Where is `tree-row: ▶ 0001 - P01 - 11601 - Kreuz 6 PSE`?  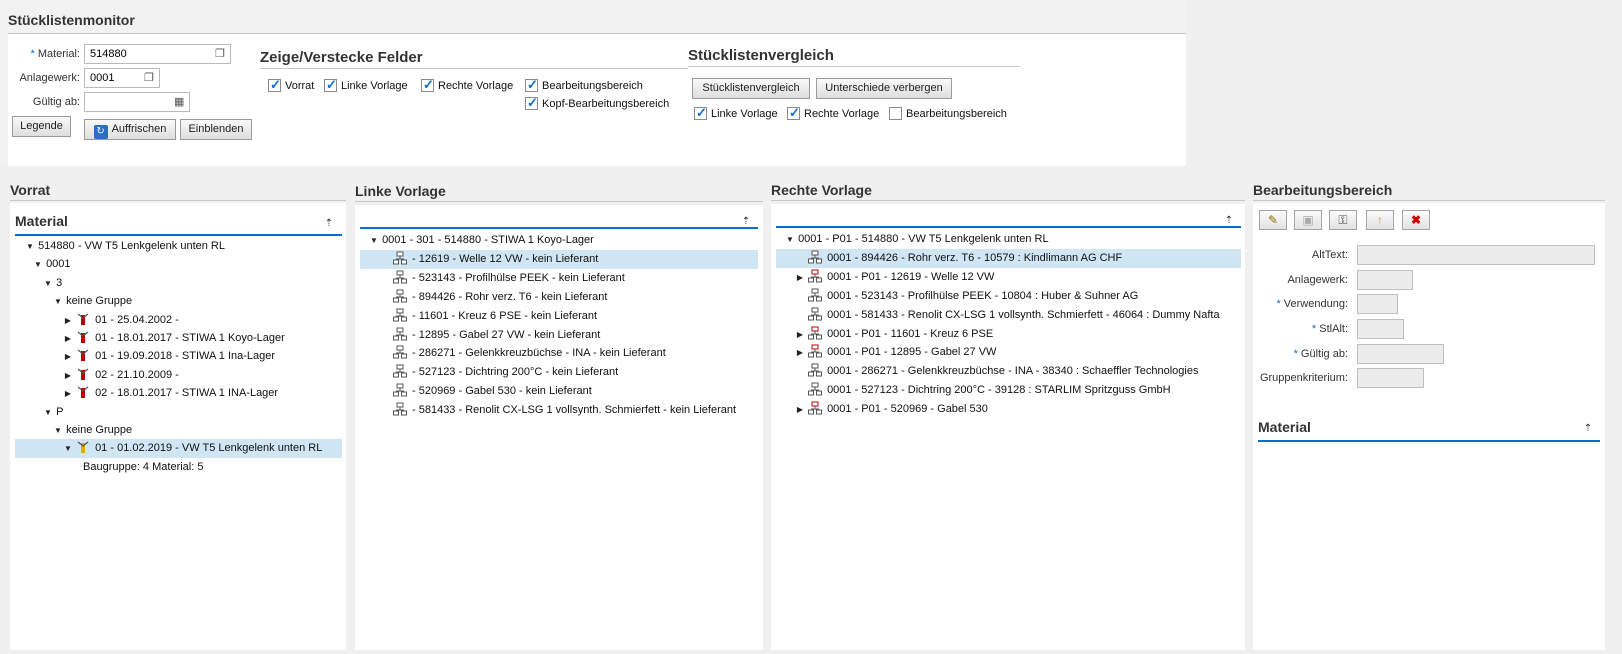
tree-row: ▶ 0001 - P01 - 11601 - Kreuz 6 PSE is located at coordinates (1008, 334).